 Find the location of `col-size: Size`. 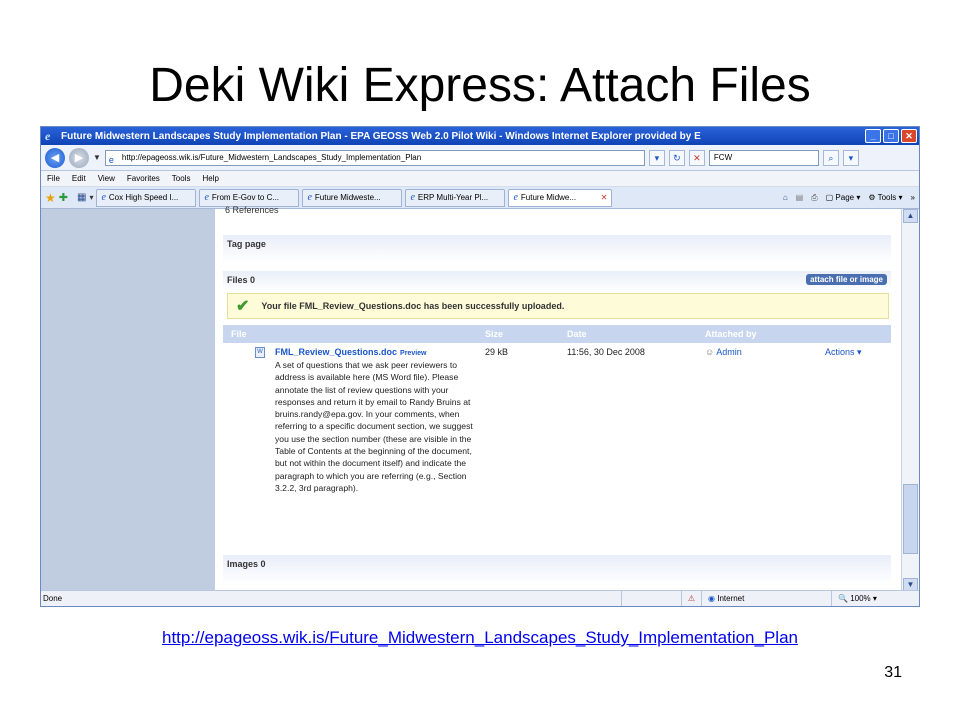

col-size: Size is located at coordinates (494, 334).